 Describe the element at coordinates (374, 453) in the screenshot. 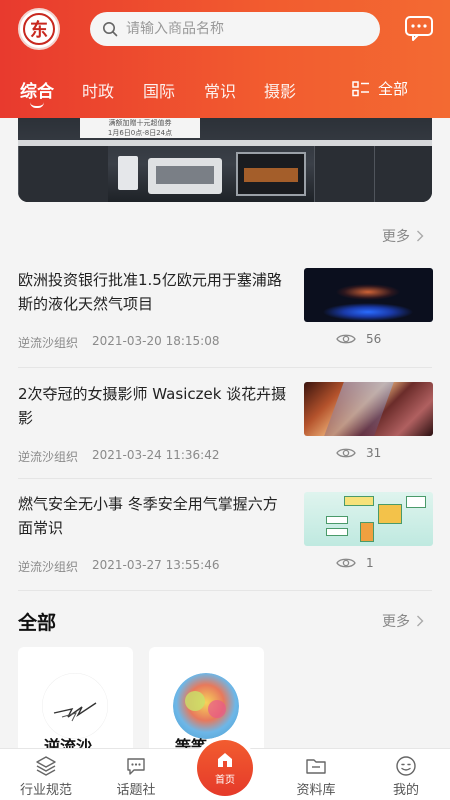

I see `view-count: 31` at that location.